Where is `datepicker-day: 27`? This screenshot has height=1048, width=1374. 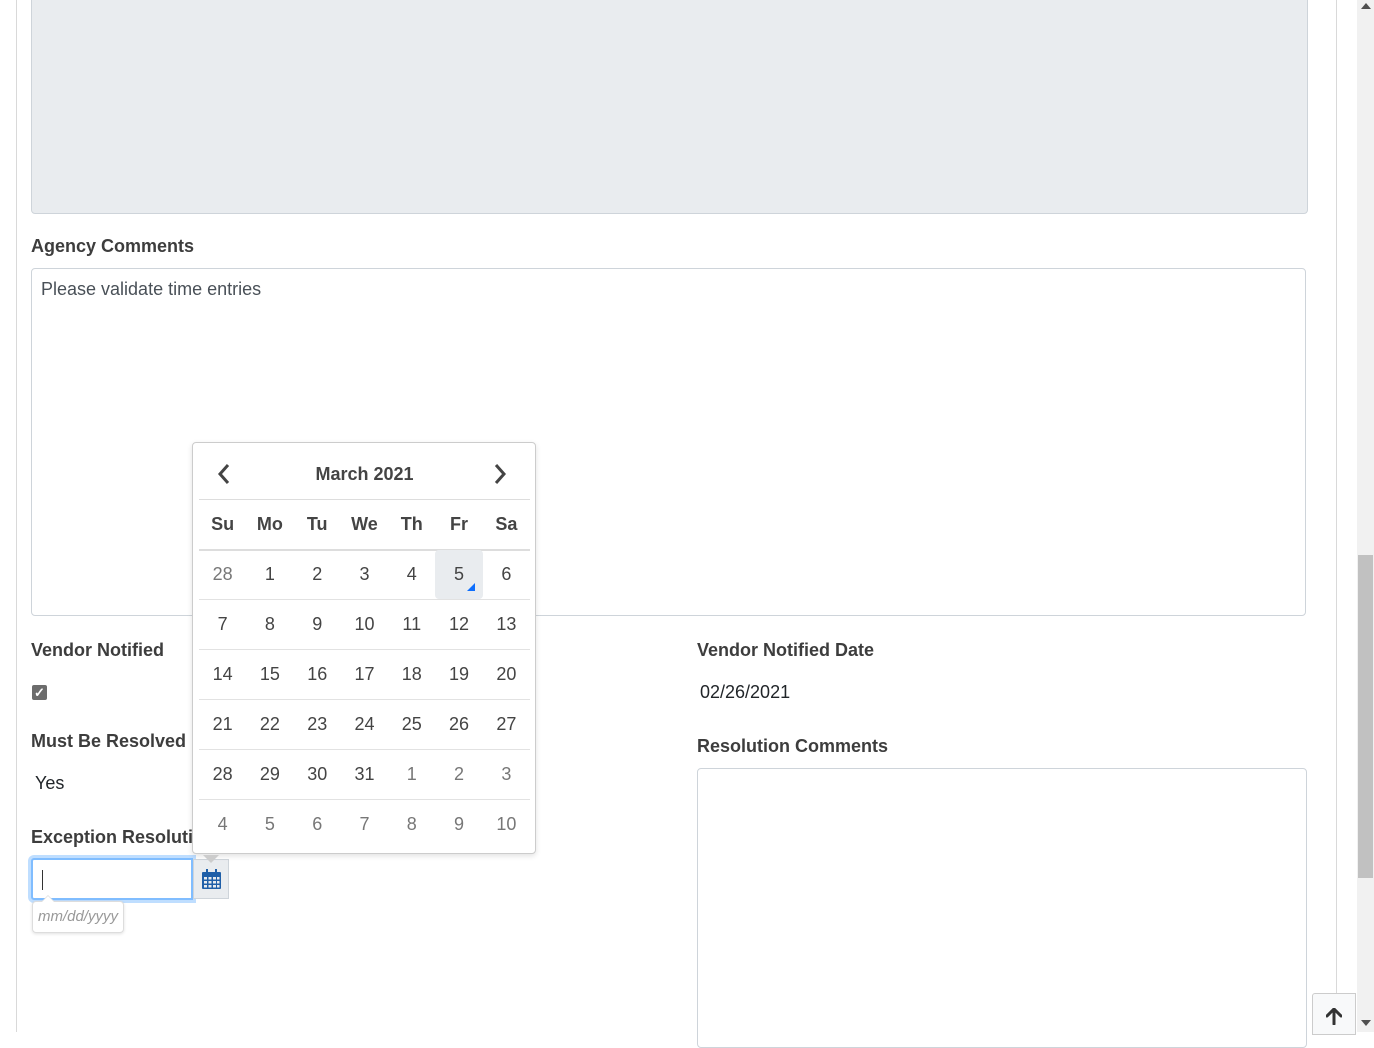 datepicker-day: 27 is located at coordinates (506, 724).